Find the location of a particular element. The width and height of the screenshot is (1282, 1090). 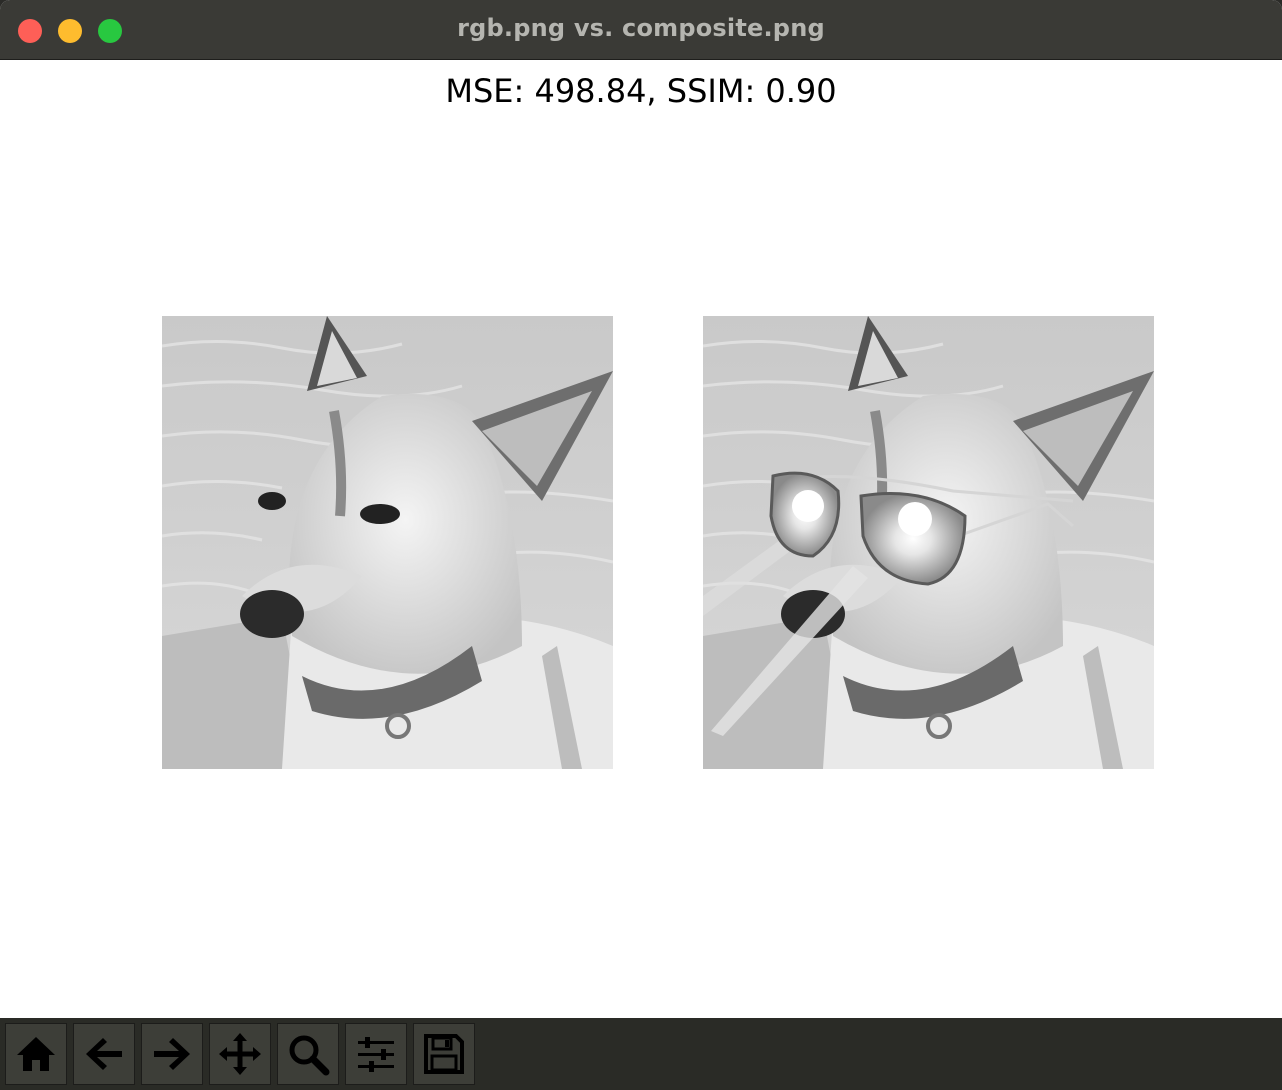

window-title: rgb.png vs. composite.png is located at coordinates (641, 28).